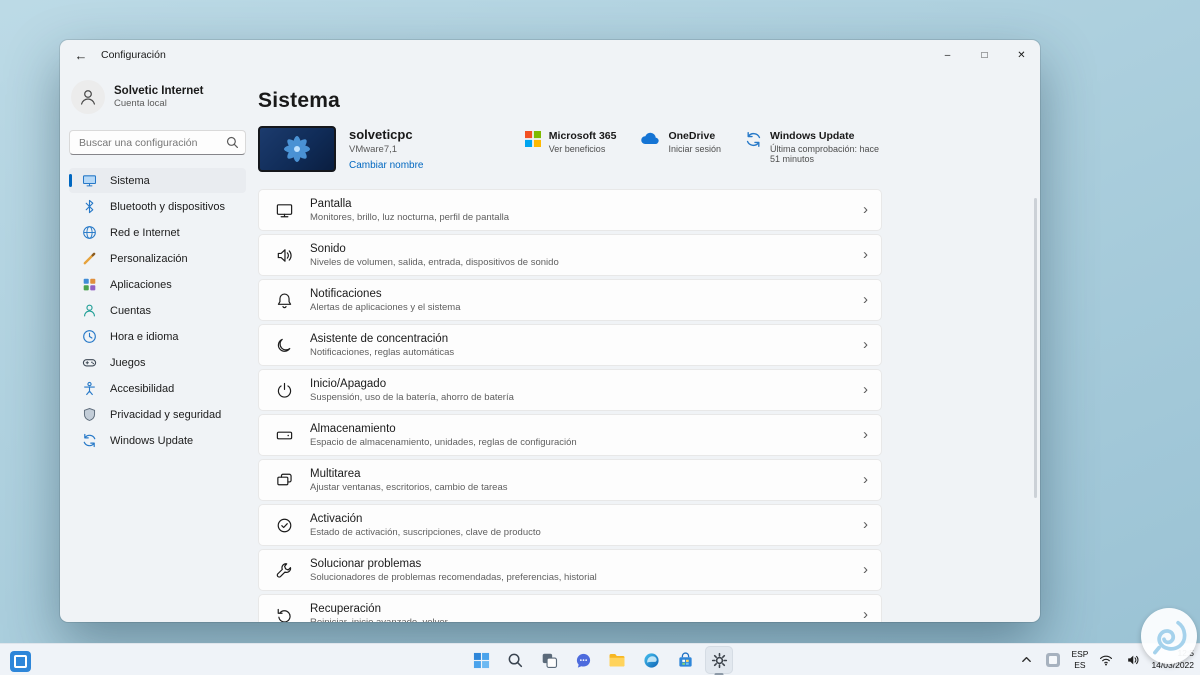 The width and height of the screenshot is (1200, 675). I want to click on minimize-button: –, so click(947, 55).